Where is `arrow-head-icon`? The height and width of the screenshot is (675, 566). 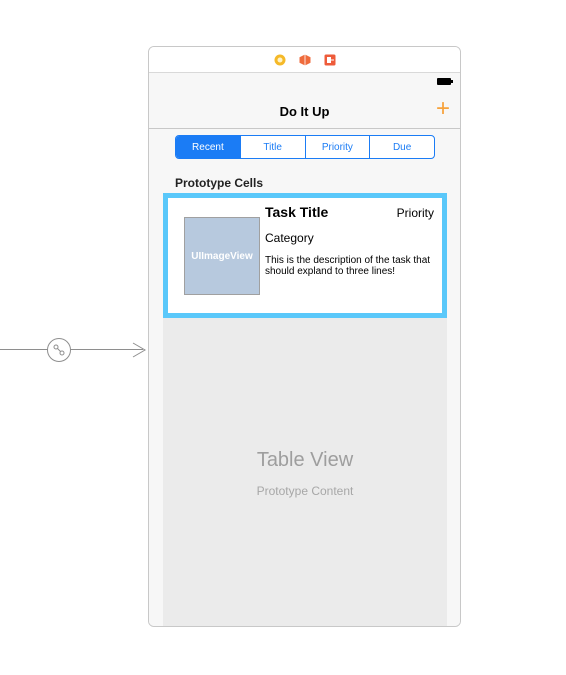
arrow-head-icon is located at coordinates (139, 350).